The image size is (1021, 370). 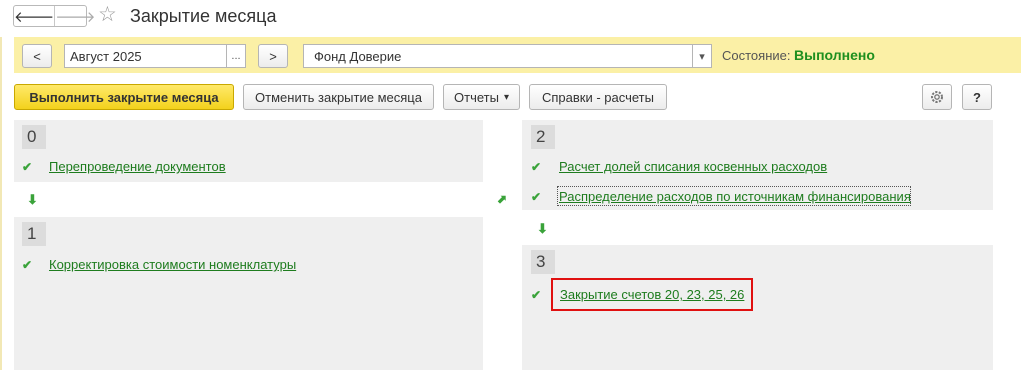 I want to click on stage-link: Перепроведение документов, so click(x=137, y=166).